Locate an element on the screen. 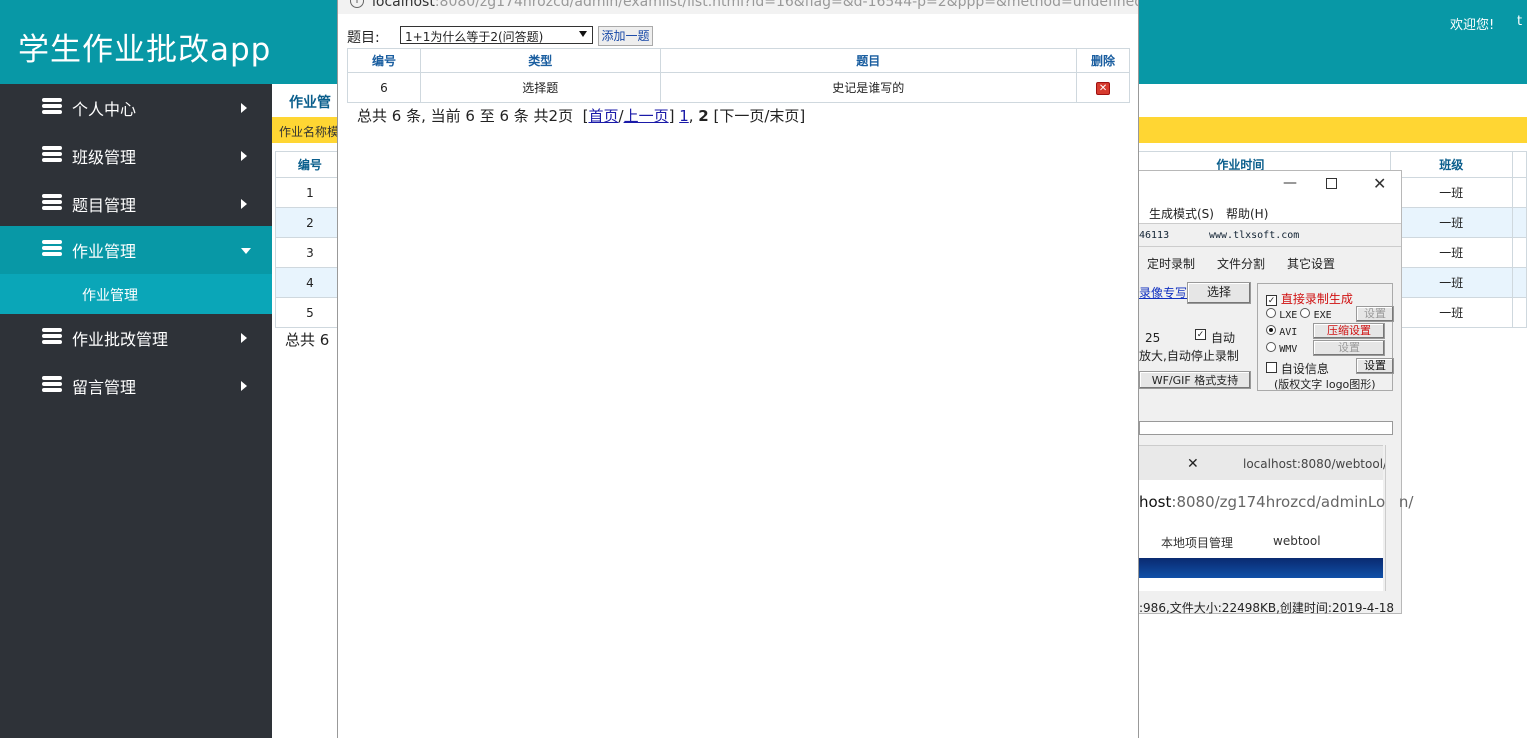  fps-value: 25 is located at coordinates (1153, 338).